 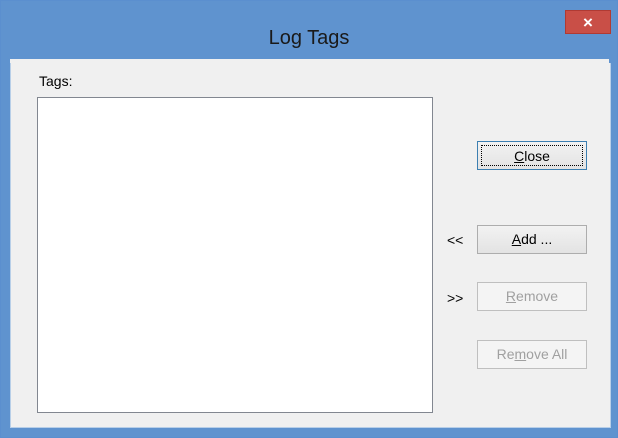 I want to click on remove-button-mnemonic: R, so click(x=511, y=296).